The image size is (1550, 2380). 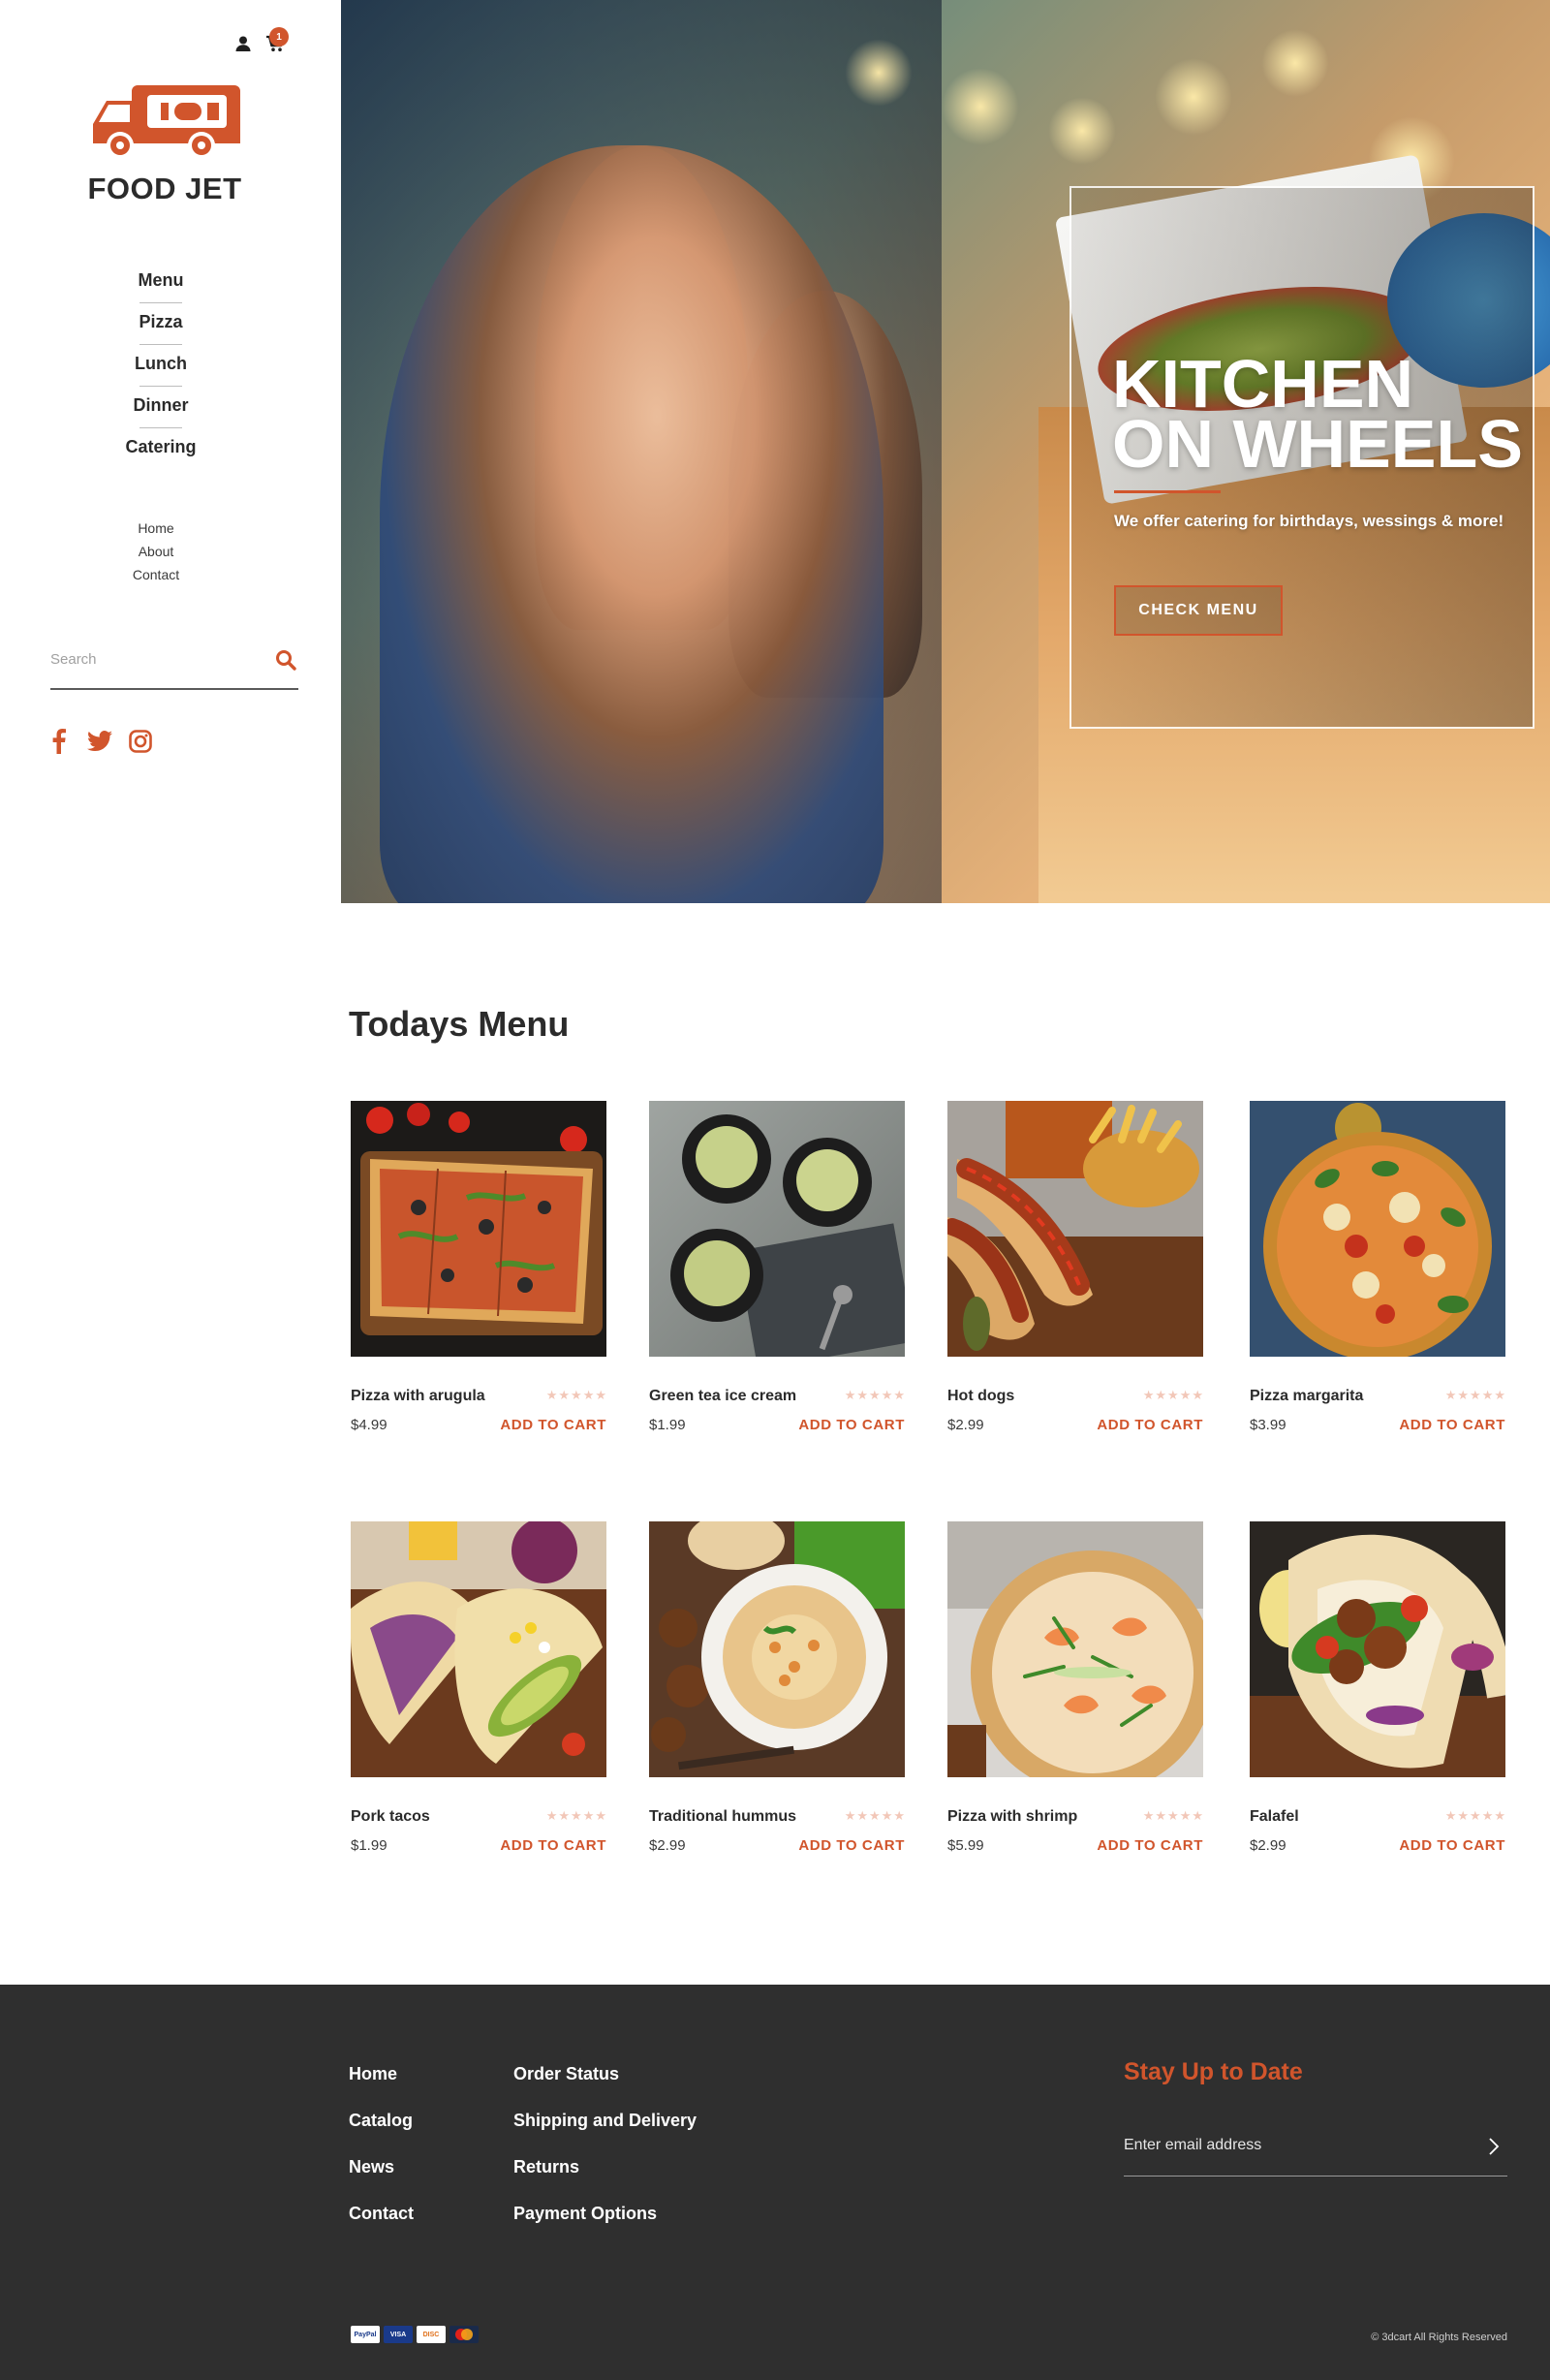 What do you see at coordinates (415, 2335) in the screenshot?
I see `payment-methods: PayPal VISA DISC` at bounding box center [415, 2335].